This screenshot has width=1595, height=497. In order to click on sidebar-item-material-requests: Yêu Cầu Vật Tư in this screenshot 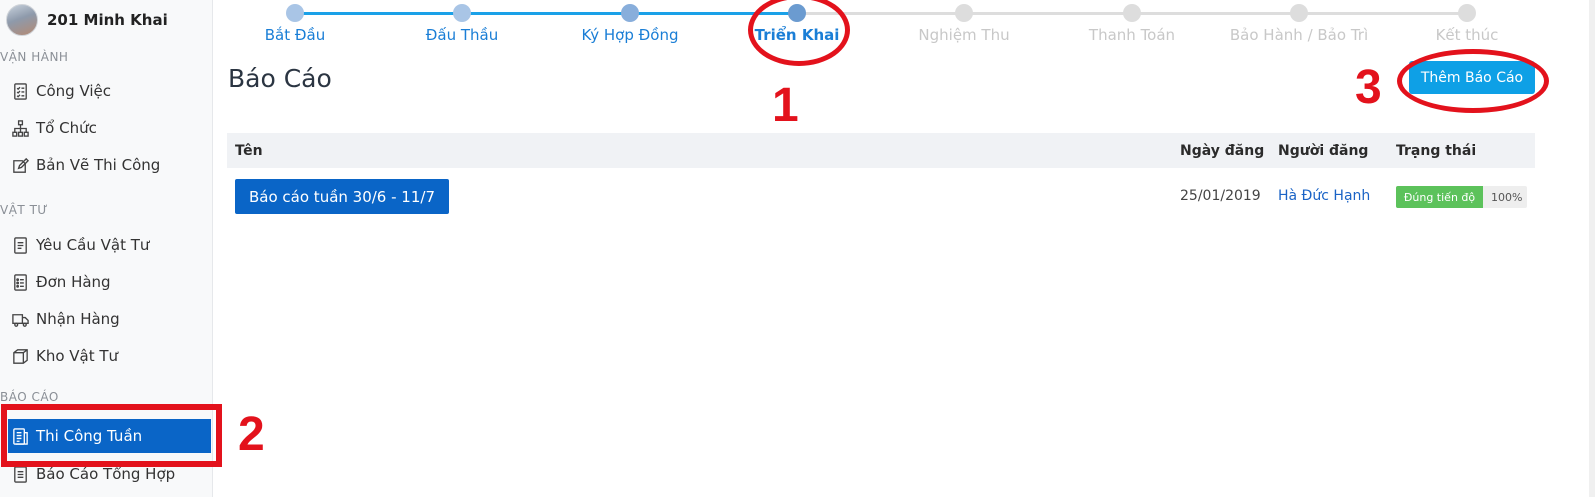, I will do `click(109, 245)`.